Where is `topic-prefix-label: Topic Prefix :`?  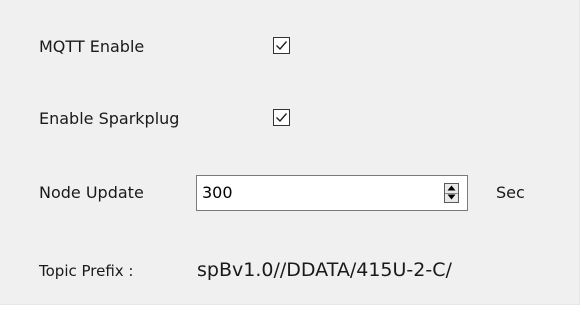
topic-prefix-label: Topic Prefix : is located at coordinates (86, 271).